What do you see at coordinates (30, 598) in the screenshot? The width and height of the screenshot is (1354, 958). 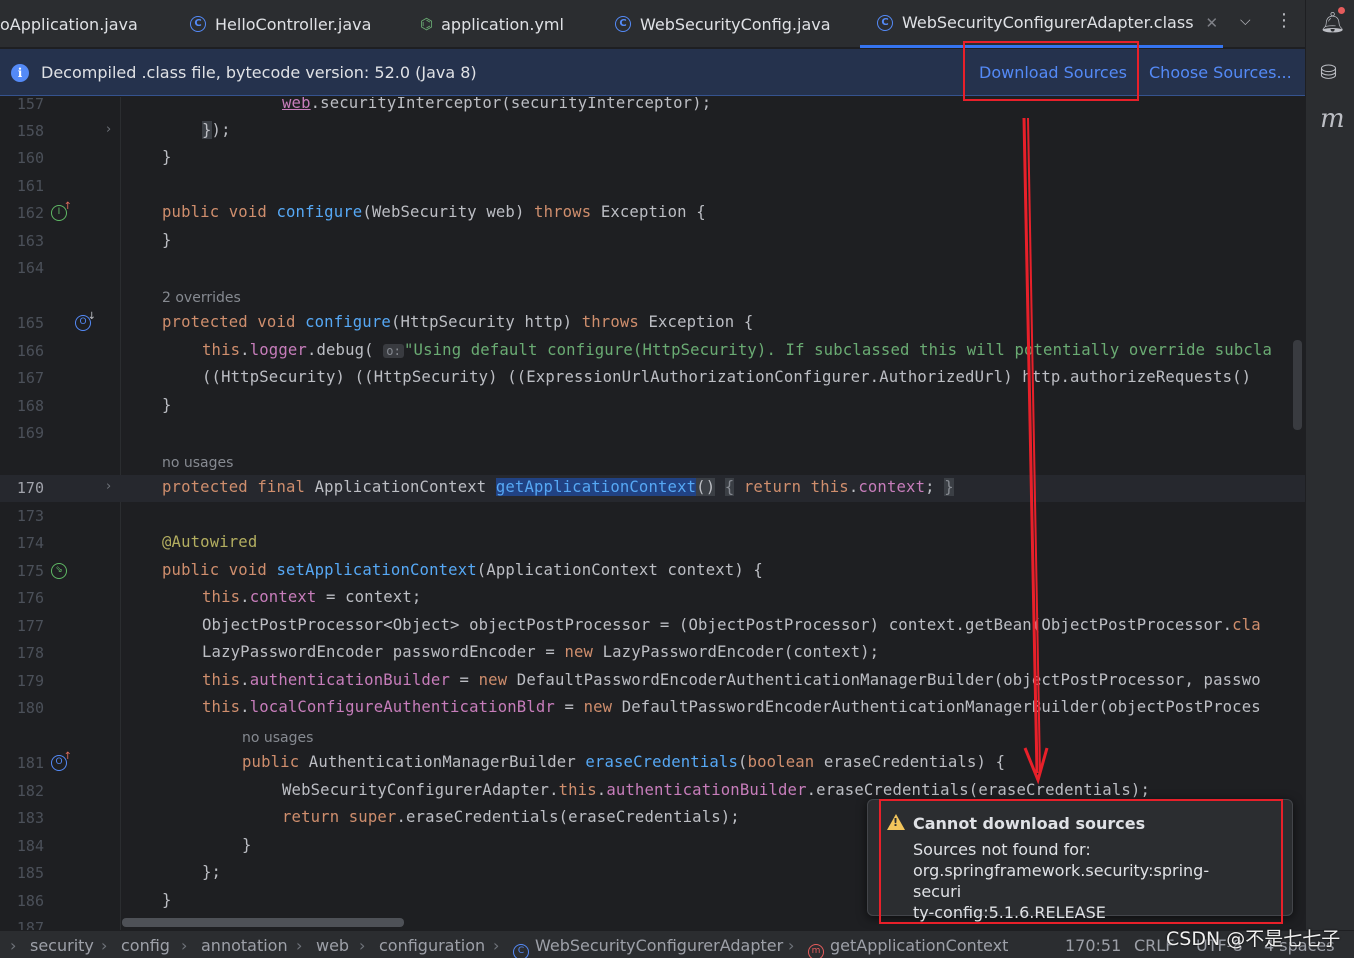 I see `line-number: 176` at bounding box center [30, 598].